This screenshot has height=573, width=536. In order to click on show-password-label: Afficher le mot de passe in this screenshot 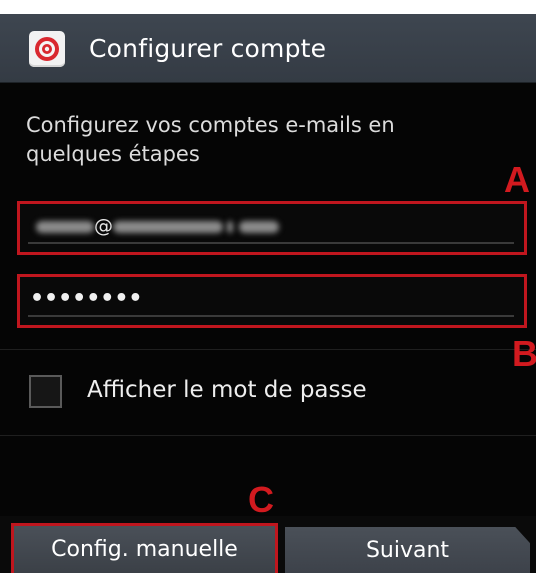, I will do `click(227, 390)`.